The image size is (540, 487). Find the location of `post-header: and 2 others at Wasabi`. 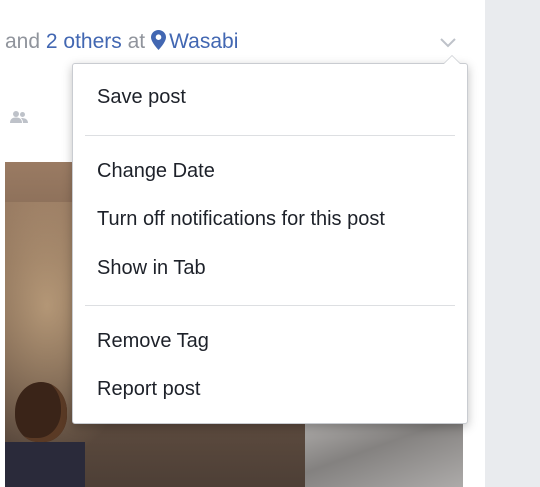

post-header: and 2 others at Wasabi is located at coordinates (121, 42).